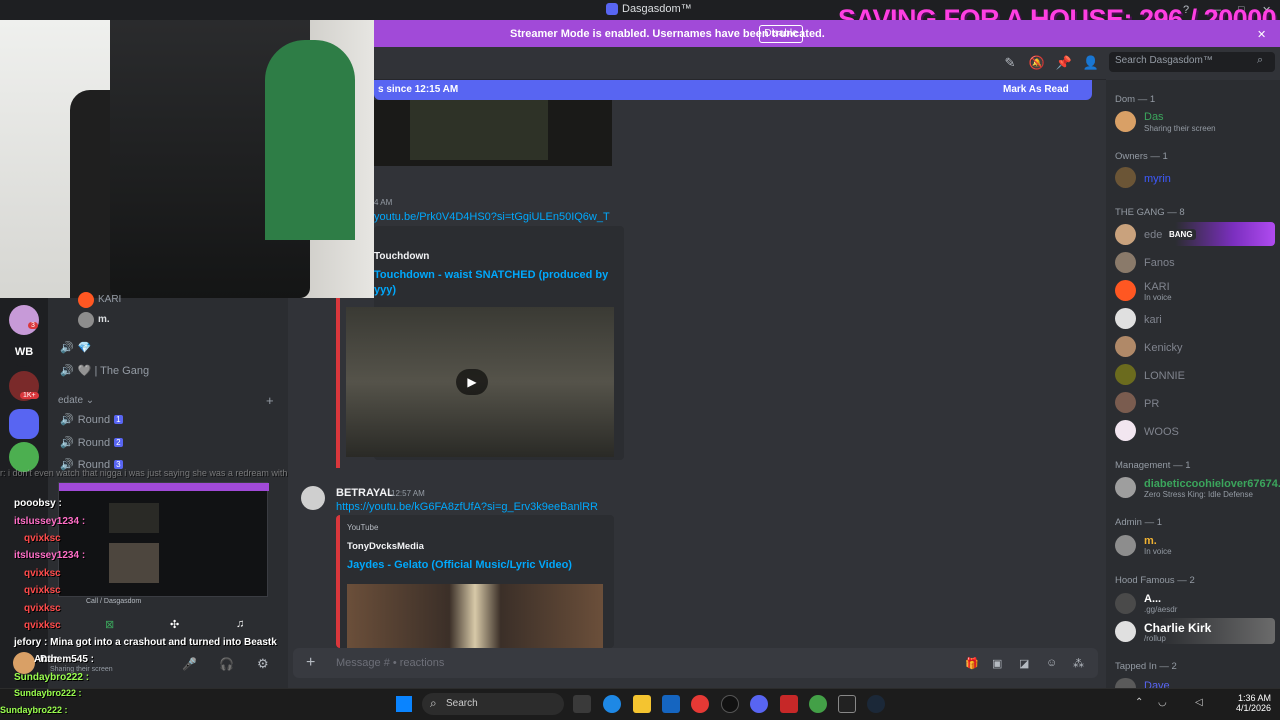  I want to click on member-list-icon: 👤, so click(1091, 63).